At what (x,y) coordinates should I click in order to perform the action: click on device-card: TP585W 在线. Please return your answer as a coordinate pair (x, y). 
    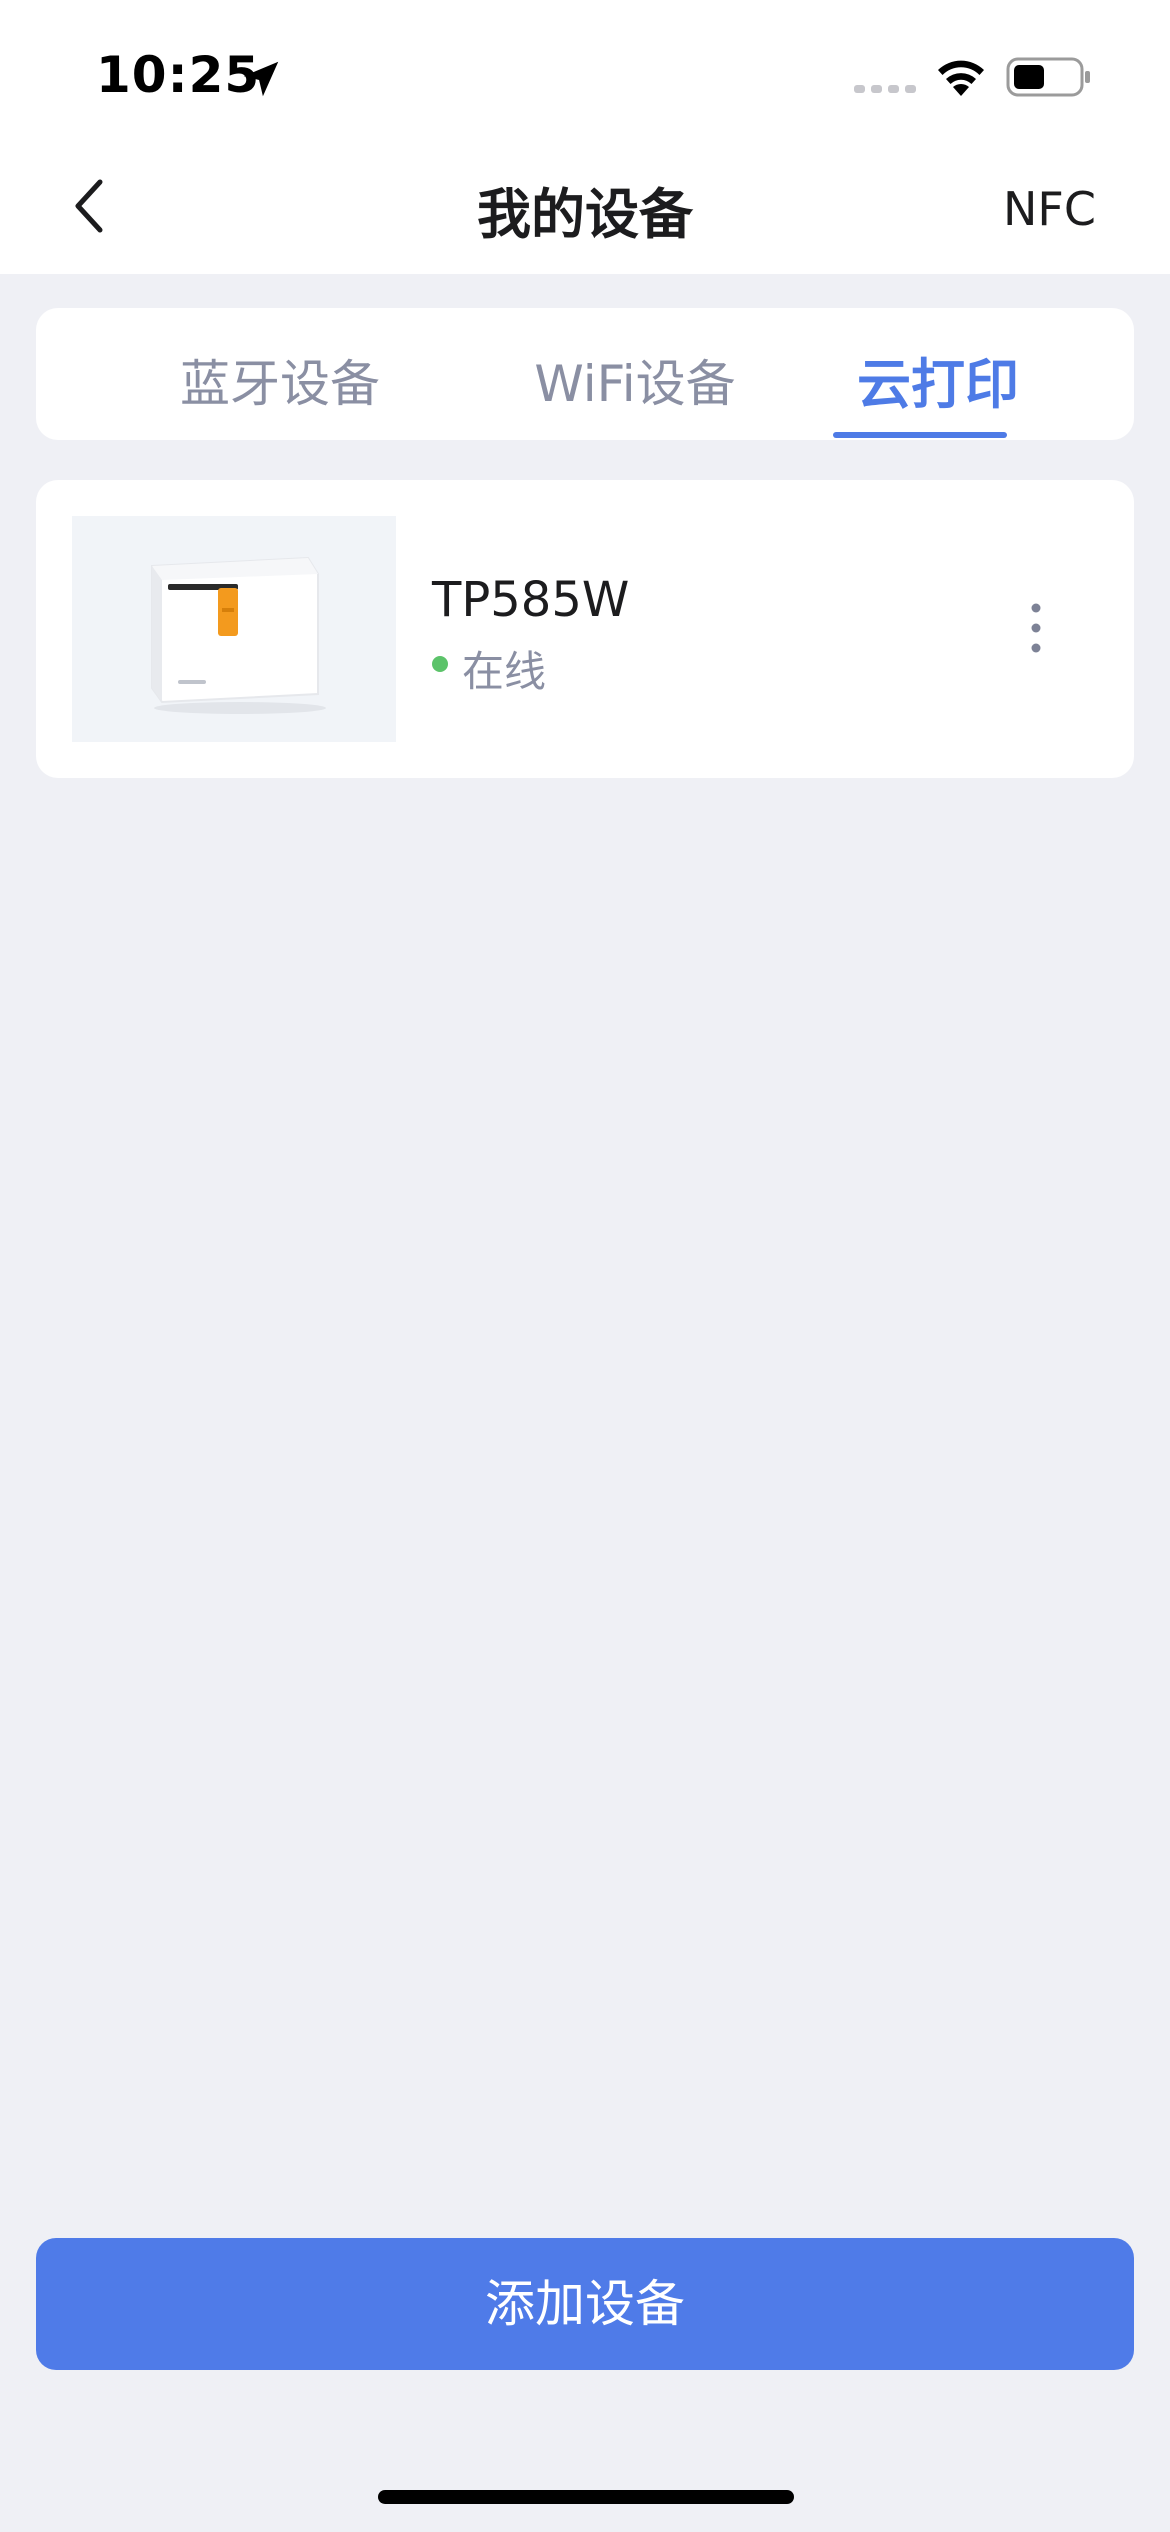
    Looking at the image, I should click on (585, 629).